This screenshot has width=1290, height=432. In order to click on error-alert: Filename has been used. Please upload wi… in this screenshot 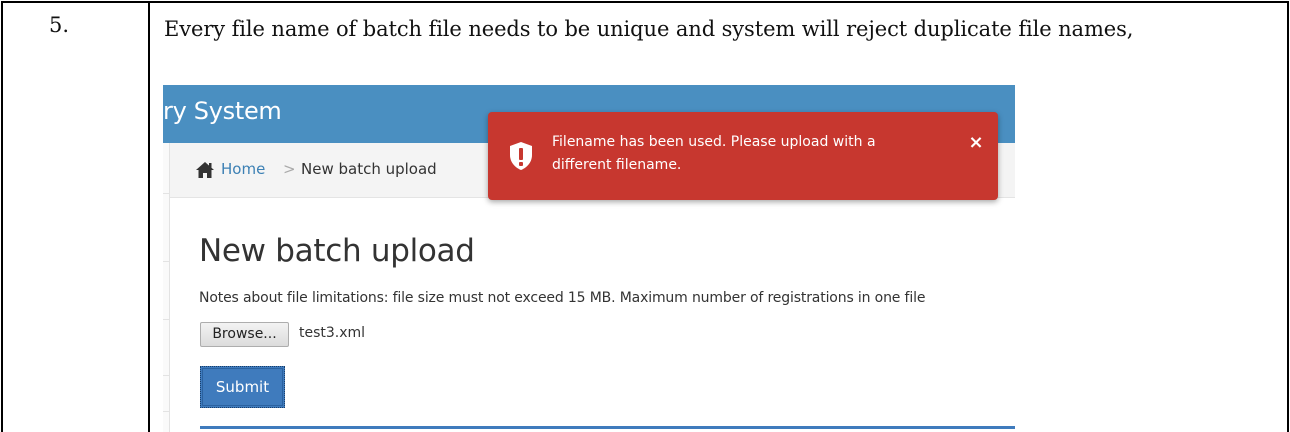, I will do `click(743, 156)`.